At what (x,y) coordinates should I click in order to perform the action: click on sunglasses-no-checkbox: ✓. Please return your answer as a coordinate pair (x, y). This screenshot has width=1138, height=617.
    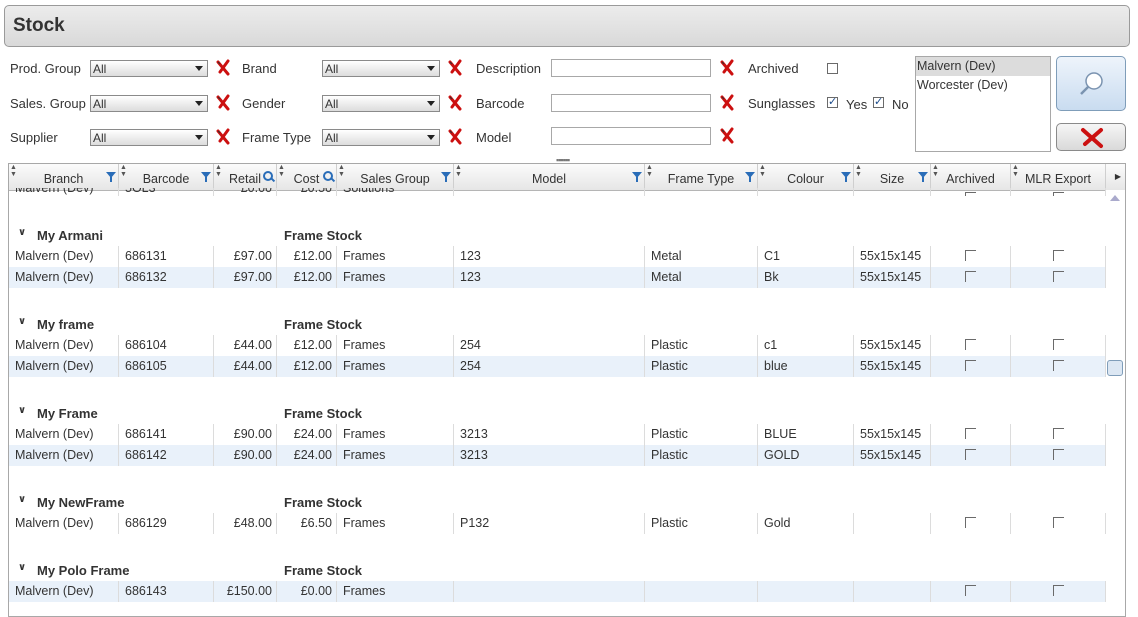
    Looking at the image, I should click on (878, 102).